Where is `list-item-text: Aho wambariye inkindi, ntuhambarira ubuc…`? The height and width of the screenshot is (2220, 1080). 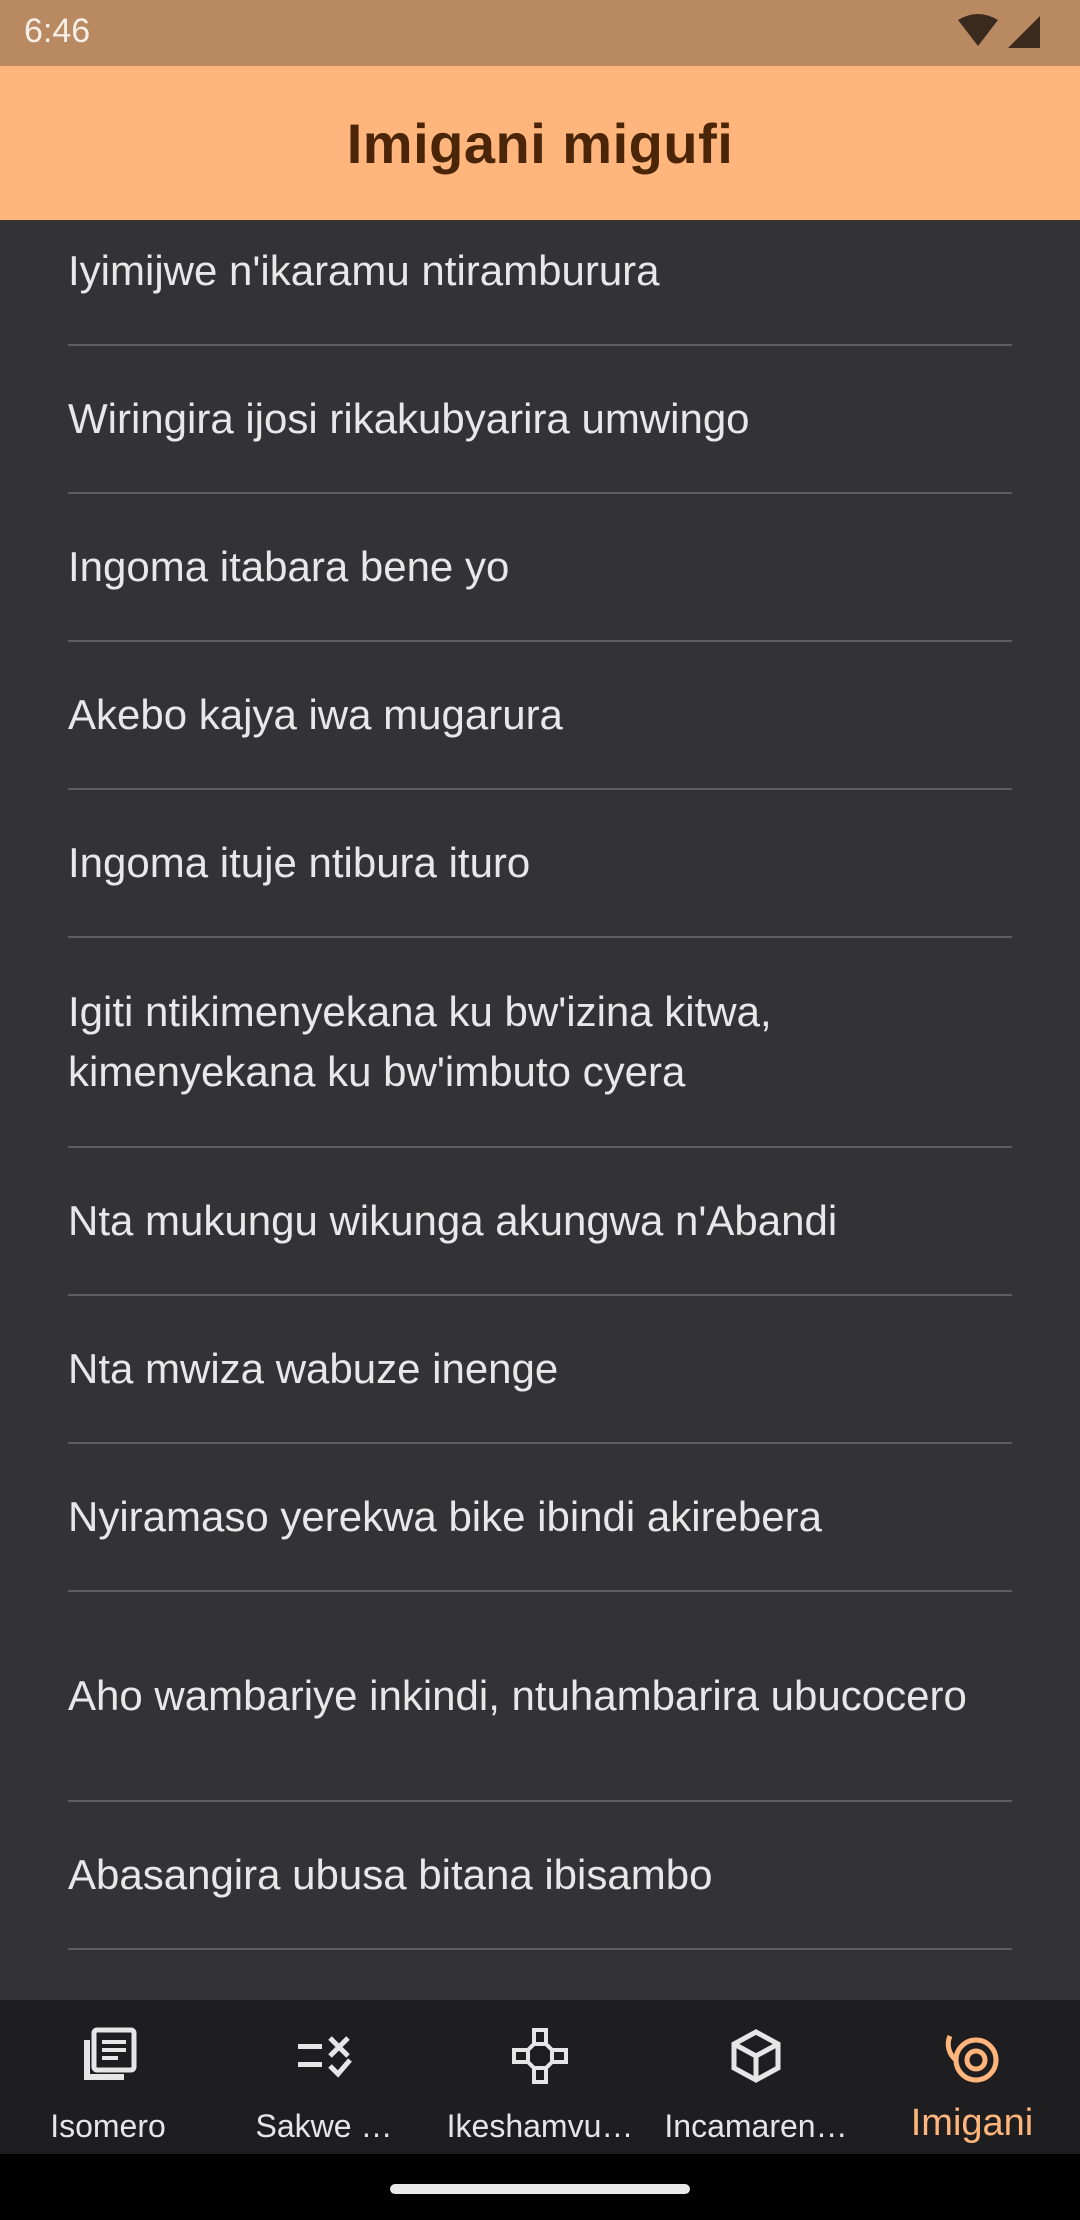 list-item-text: Aho wambariye inkindi, ntuhambarira ubuc… is located at coordinates (517, 1695).